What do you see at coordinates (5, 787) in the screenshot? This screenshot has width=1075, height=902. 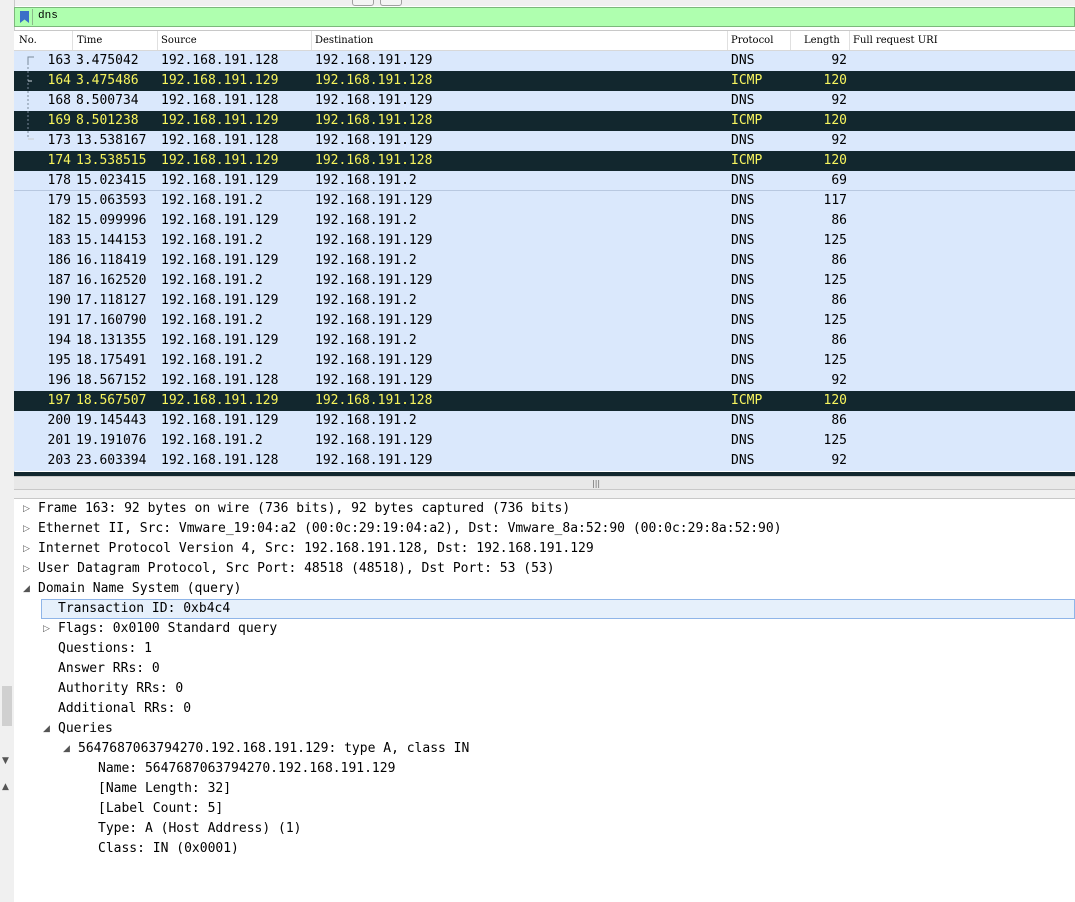 I see `chevron-up-icon: ▲` at bounding box center [5, 787].